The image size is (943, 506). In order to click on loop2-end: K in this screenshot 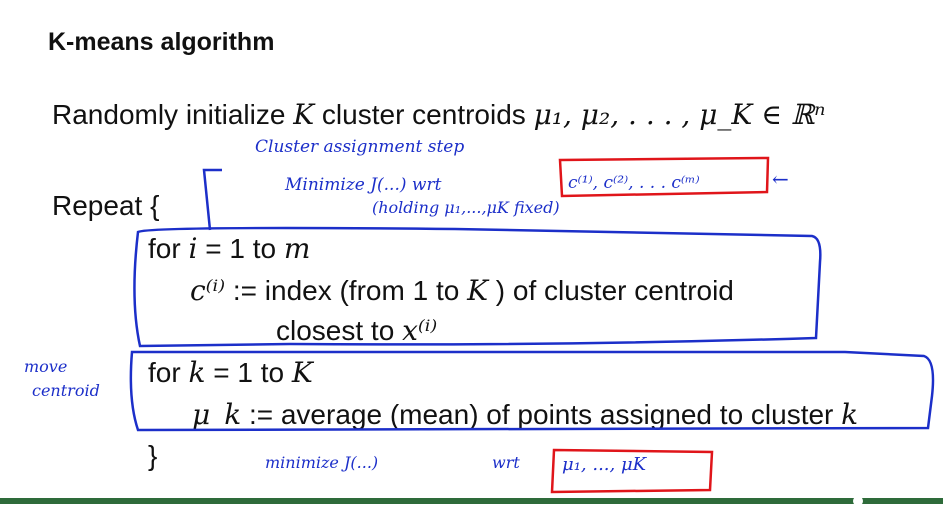, I will do `click(302, 372)`.